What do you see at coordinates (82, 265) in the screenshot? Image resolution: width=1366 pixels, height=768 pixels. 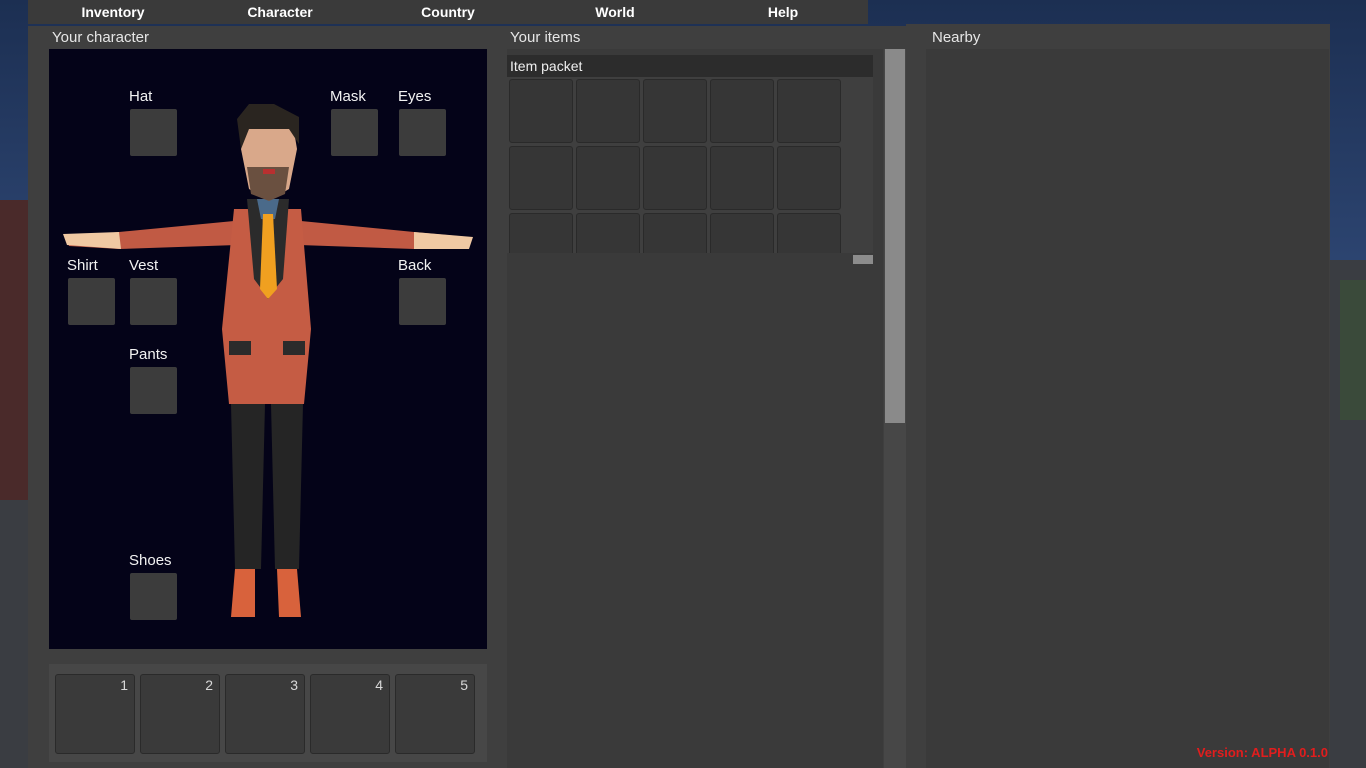 I see `shirt-slot-label: Shirt` at bounding box center [82, 265].